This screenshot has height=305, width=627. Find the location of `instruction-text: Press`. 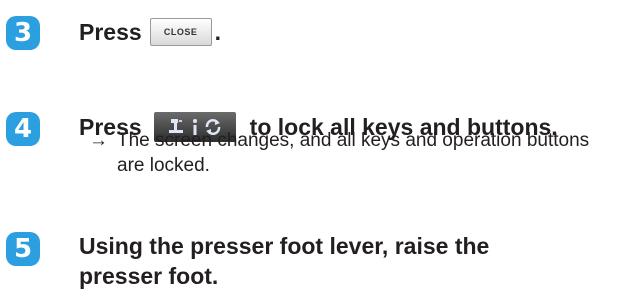

instruction-text: Press is located at coordinates (110, 31).